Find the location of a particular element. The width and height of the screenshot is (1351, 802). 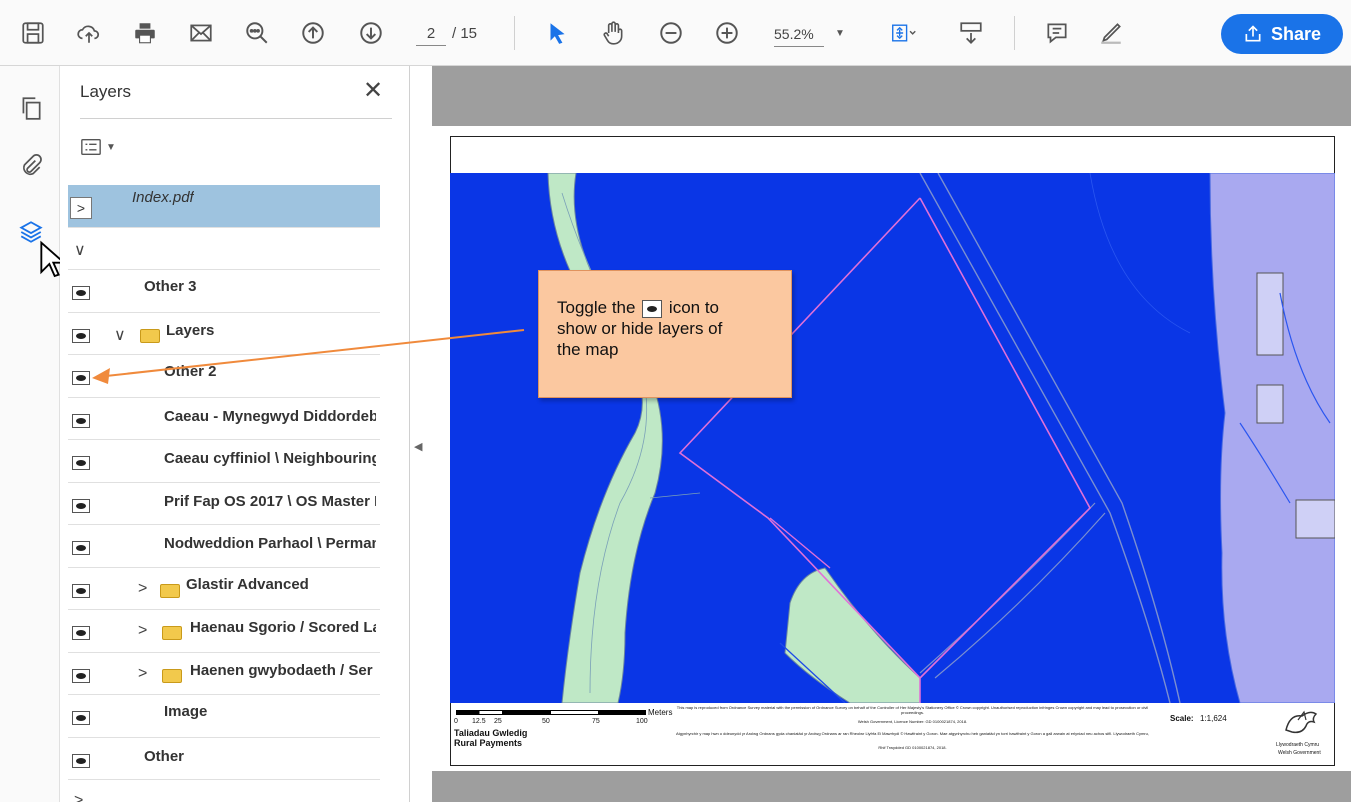

collapse-panel-icon: ◀ is located at coordinates (418, 446).